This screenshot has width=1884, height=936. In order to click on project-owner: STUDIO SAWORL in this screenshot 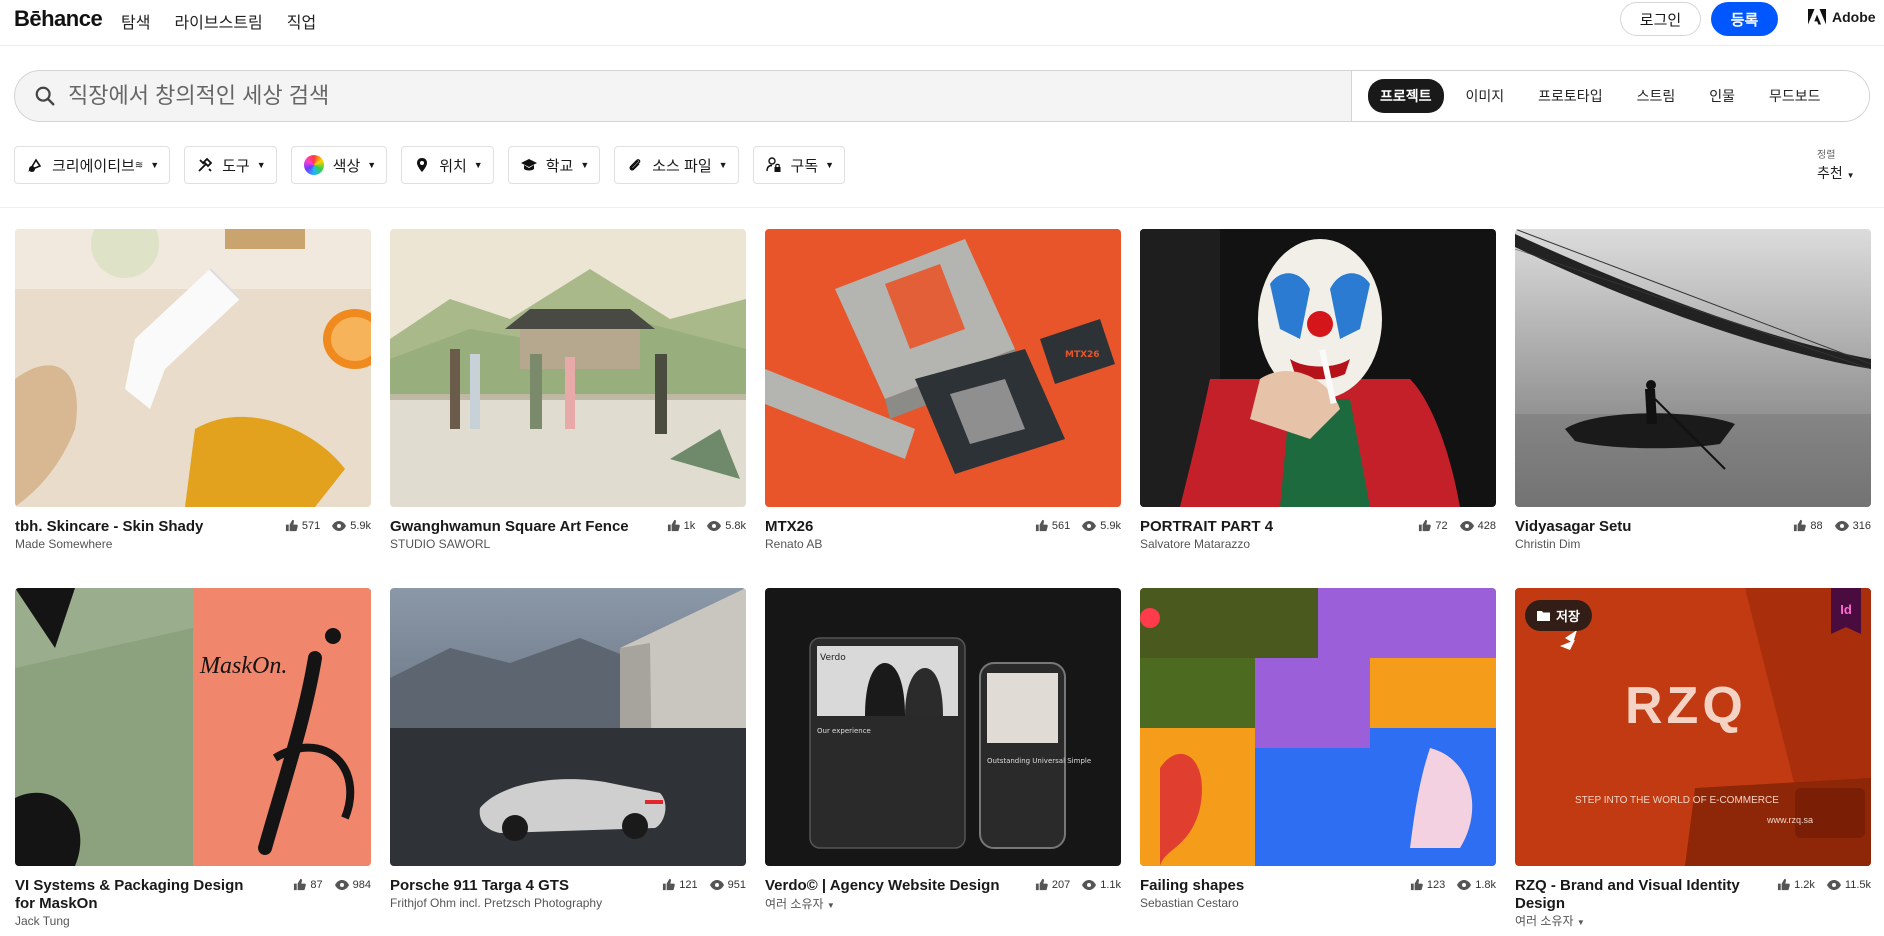, I will do `click(440, 544)`.